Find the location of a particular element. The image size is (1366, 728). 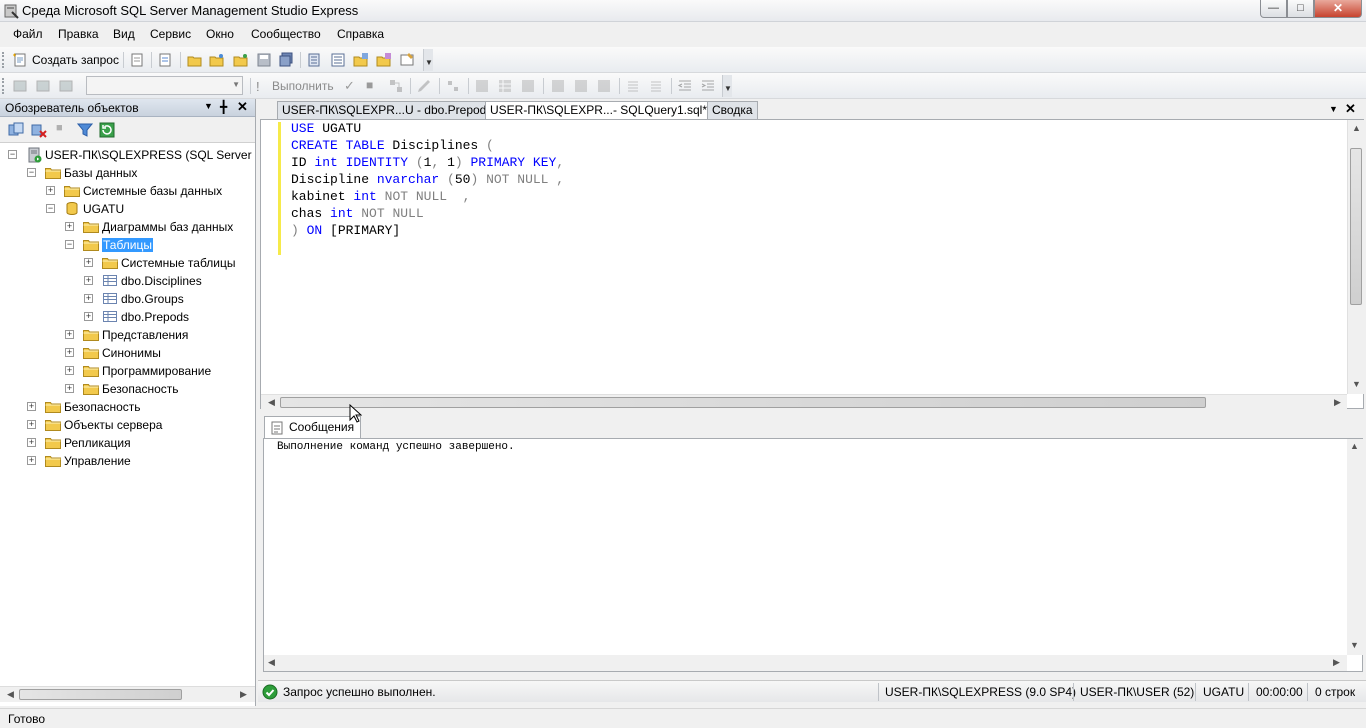

messages-vscrollbar: ▲ ▼ is located at coordinates (1355, 547).